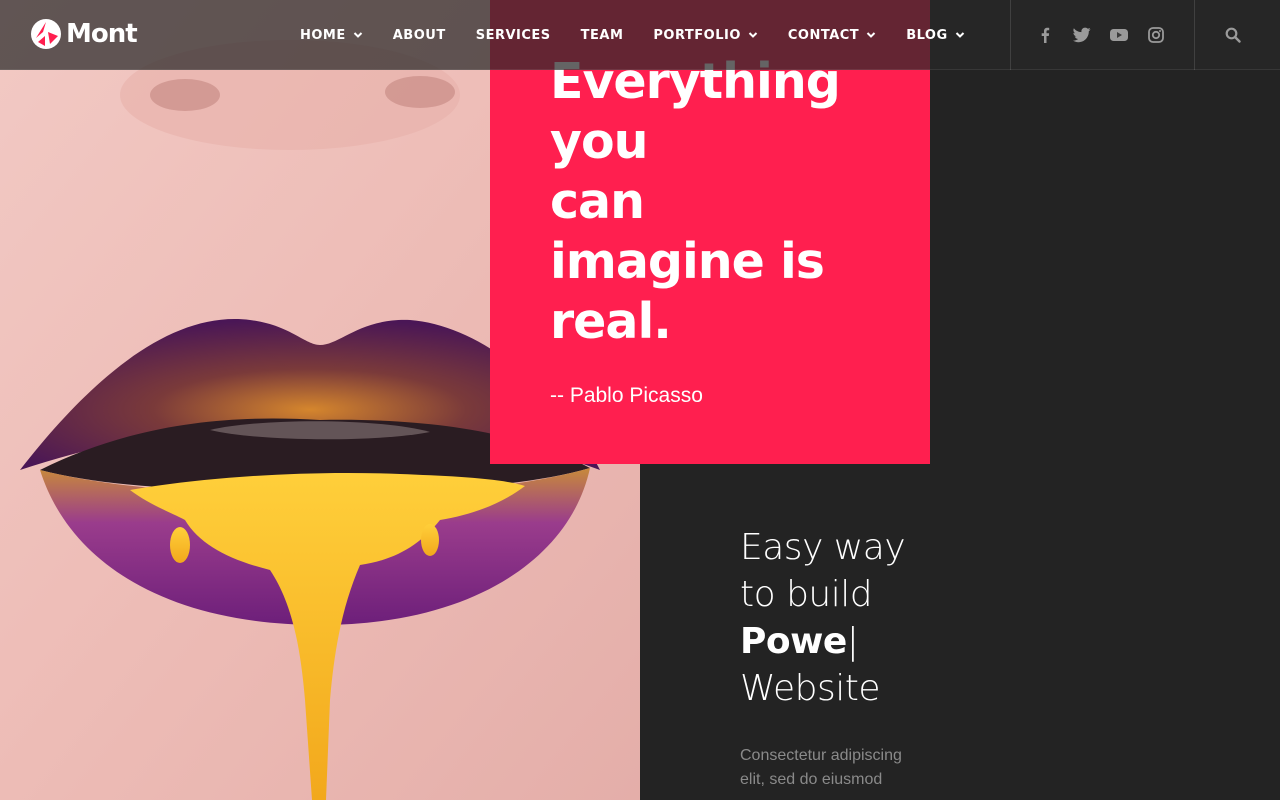 The width and height of the screenshot is (1280, 800). What do you see at coordinates (102, 34) in the screenshot?
I see `logo-text: Mont` at bounding box center [102, 34].